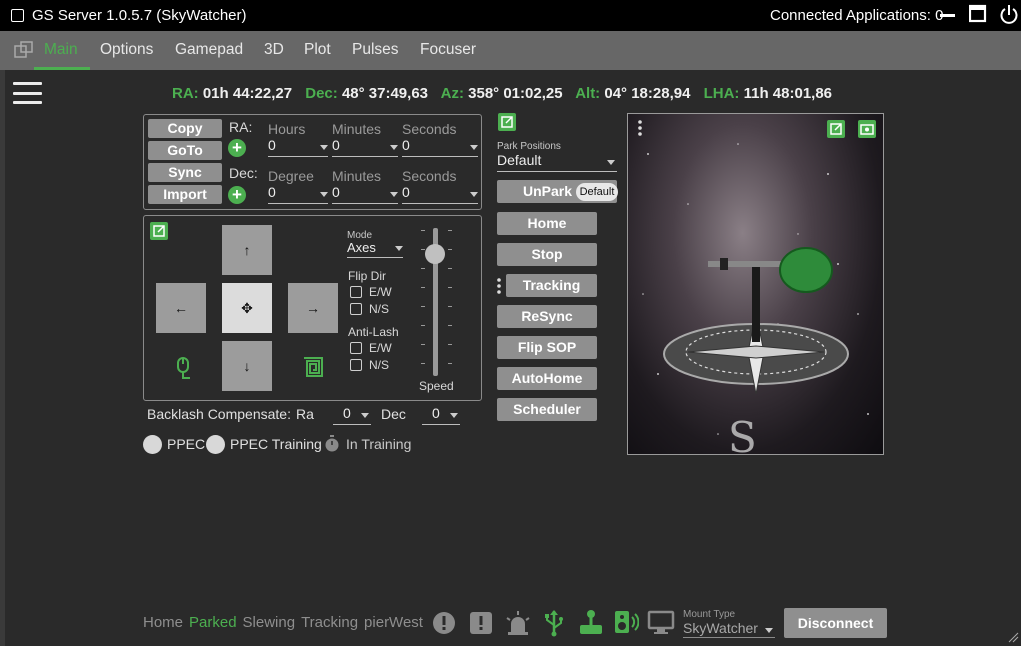  I want to click on resize-grip-icon, so click(1013, 638).